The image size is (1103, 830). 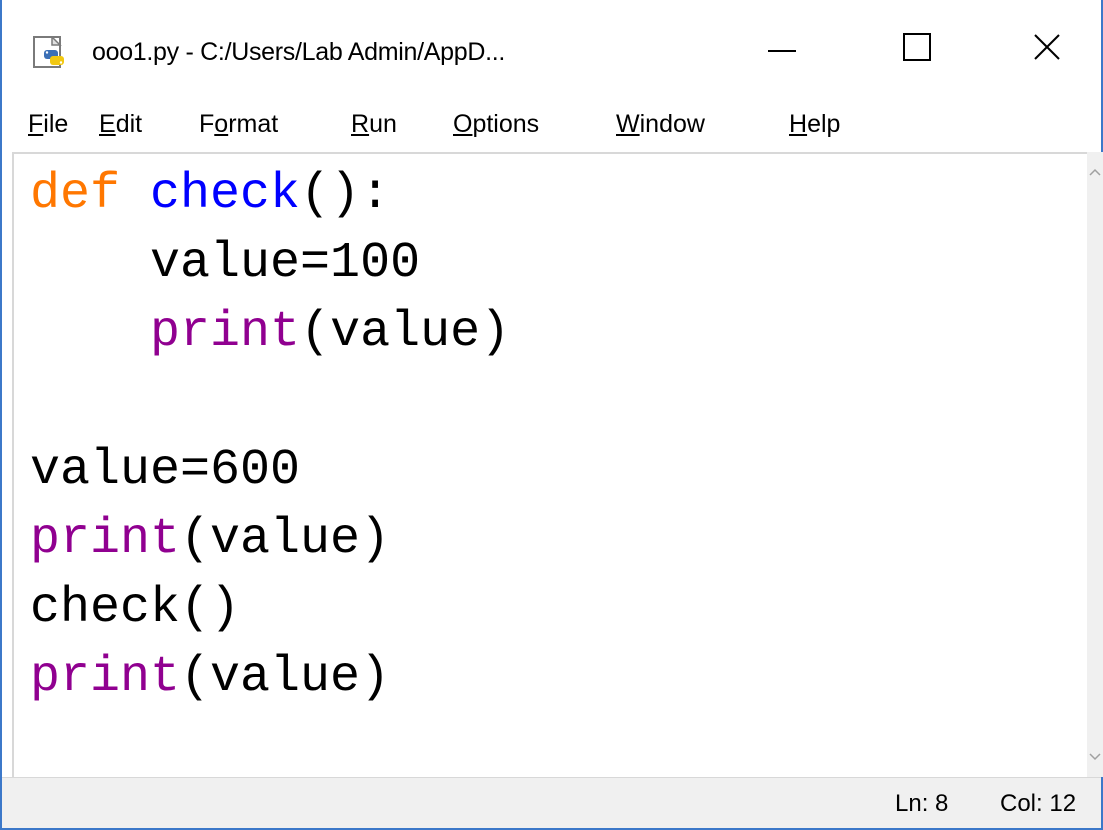 I want to click on minimize-icon, so click(x=782, y=49).